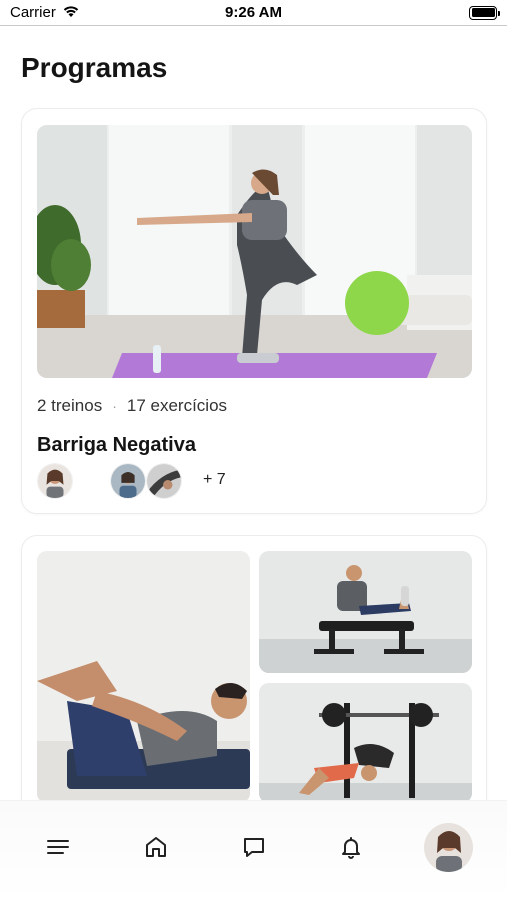  What do you see at coordinates (484, 12) in the screenshot?
I see `battery-icon` at bounding box center [484, 12].